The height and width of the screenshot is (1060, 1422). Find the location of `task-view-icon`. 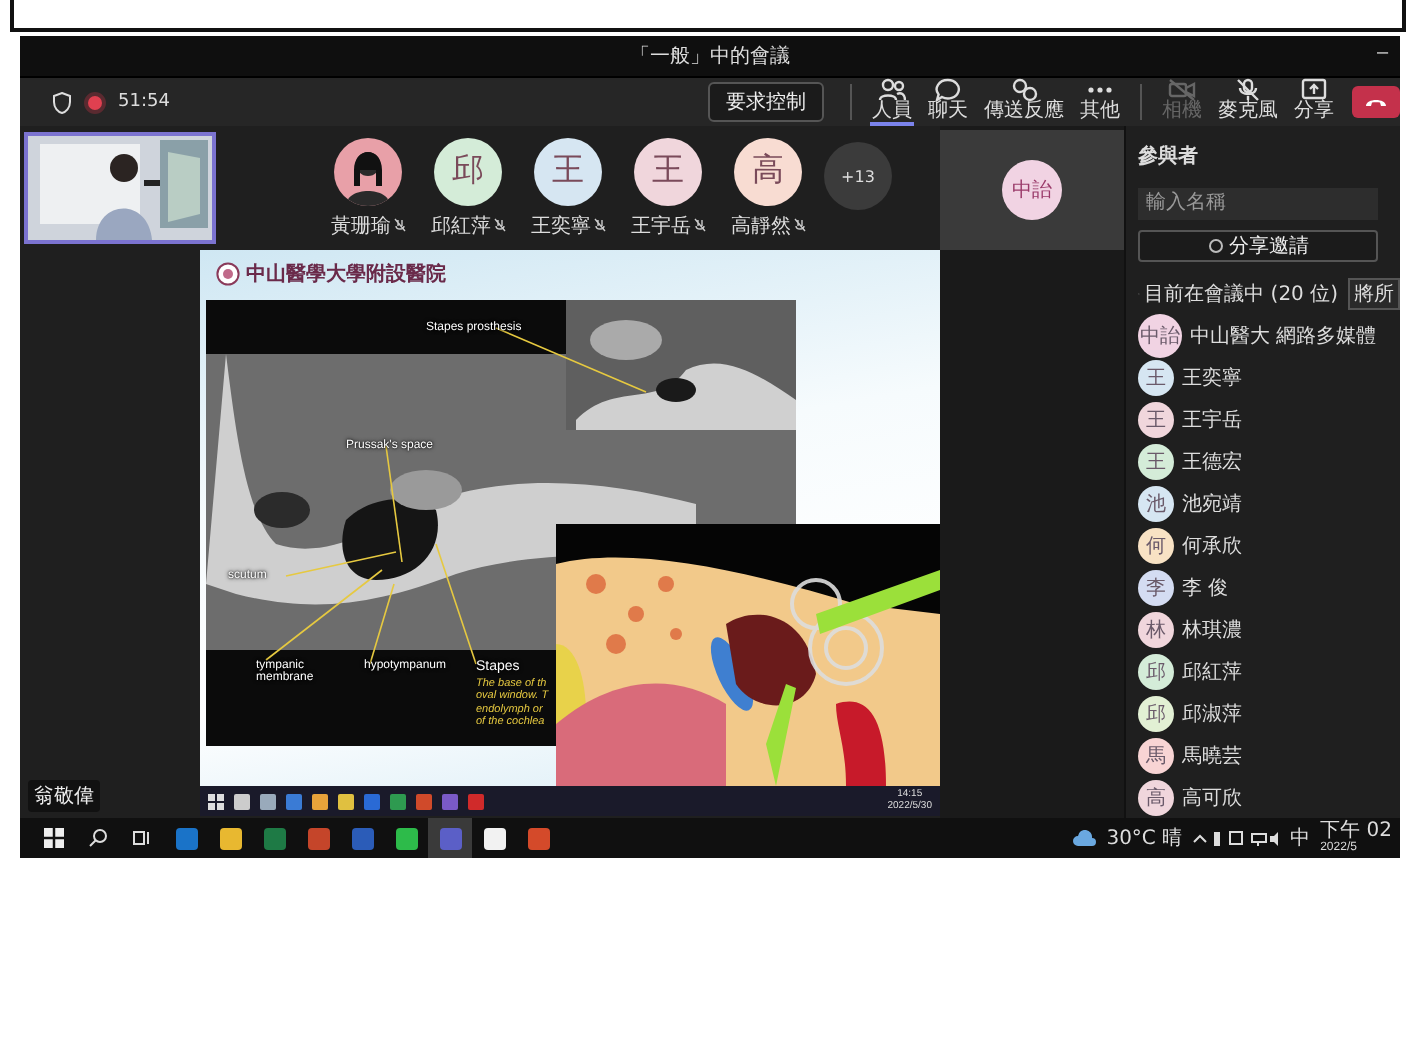

task-view-icon is located at coordinates (142, 838).